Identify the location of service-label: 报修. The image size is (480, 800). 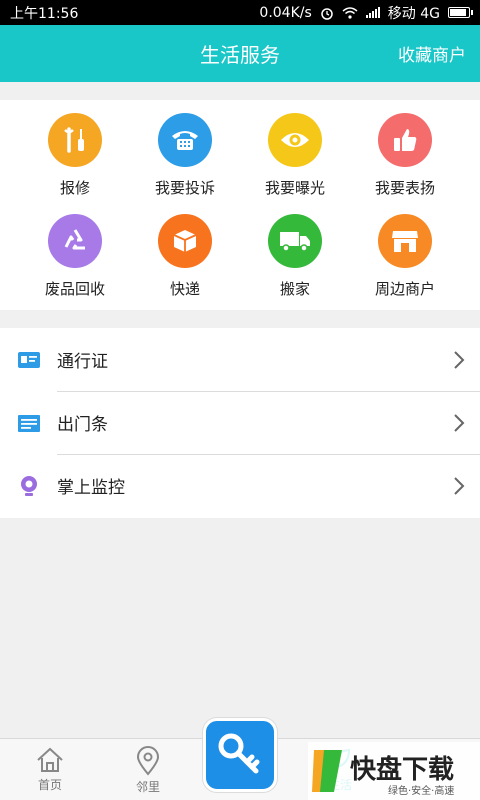
(74, 188).